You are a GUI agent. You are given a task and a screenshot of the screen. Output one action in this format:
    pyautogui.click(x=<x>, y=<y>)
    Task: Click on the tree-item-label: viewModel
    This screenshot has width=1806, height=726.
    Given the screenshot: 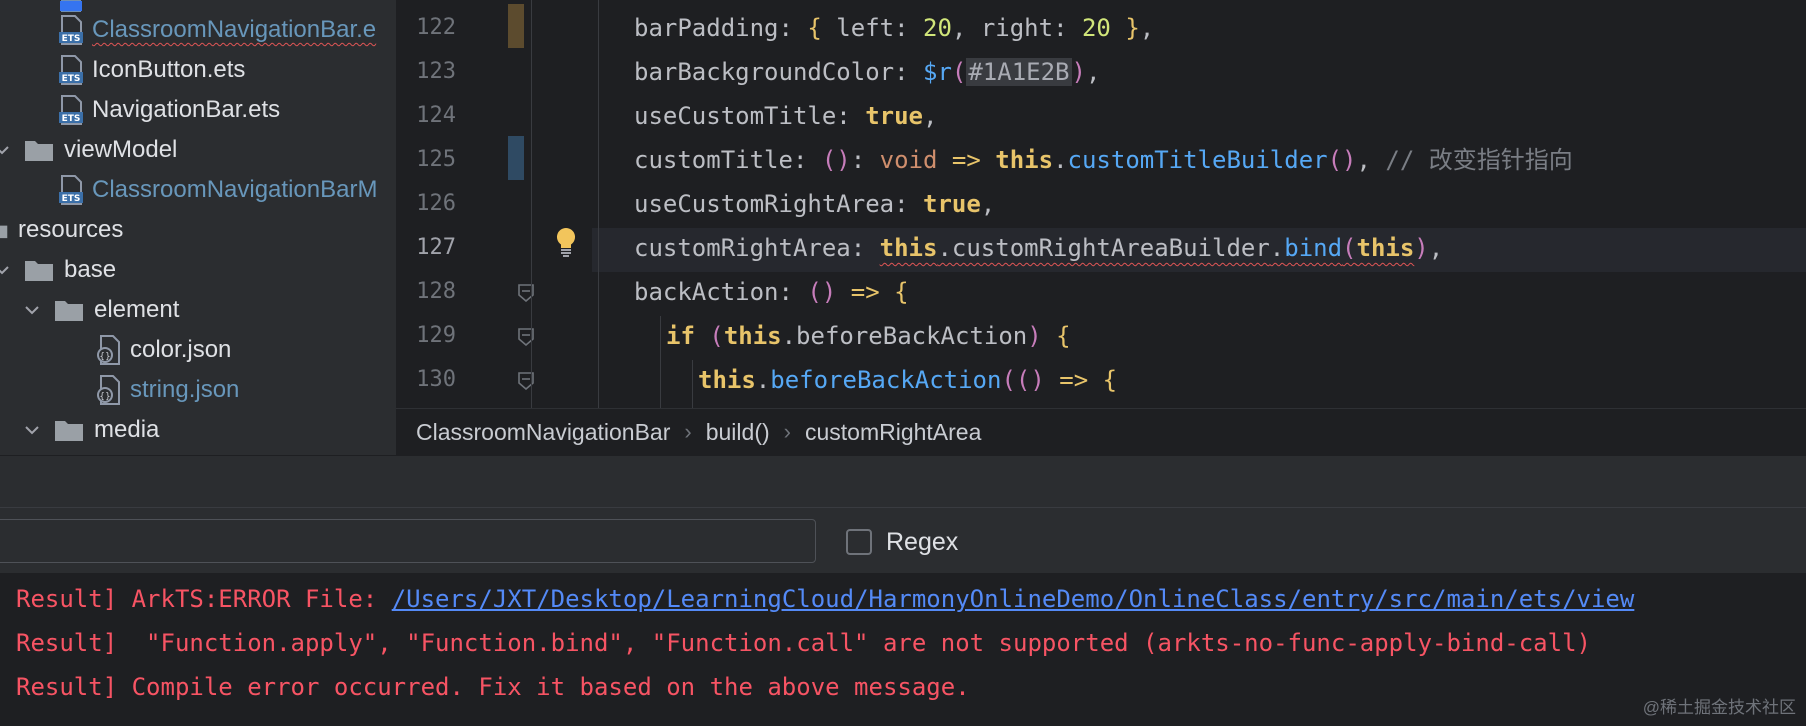 What is the action you would take?
    pyautogui.click(x=121, y=149)
    